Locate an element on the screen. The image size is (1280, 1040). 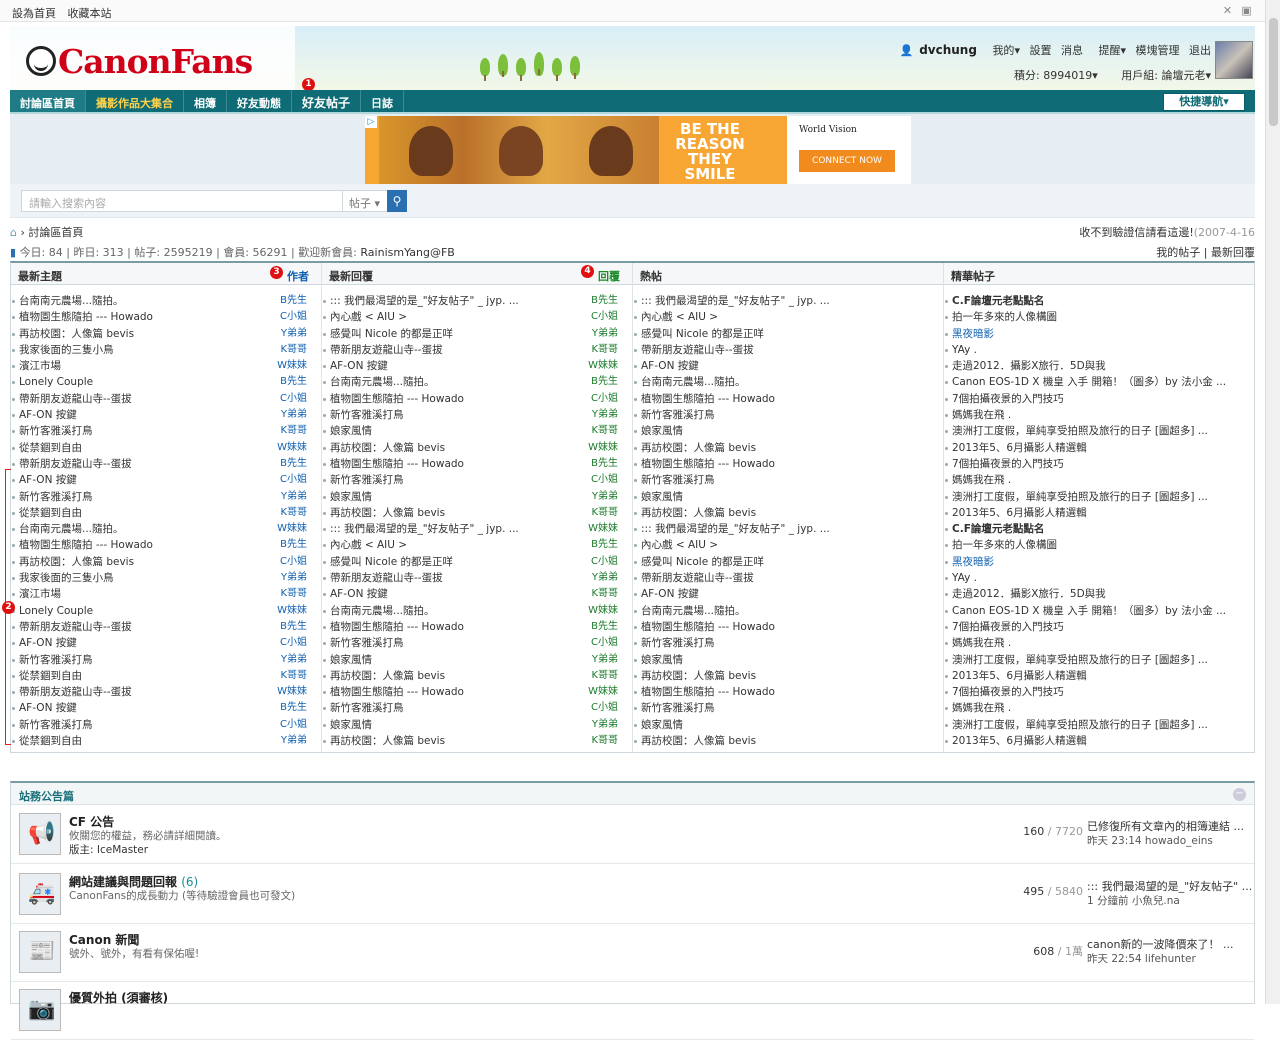
forum-icon: 📰 is located at coordinates (40, 952).